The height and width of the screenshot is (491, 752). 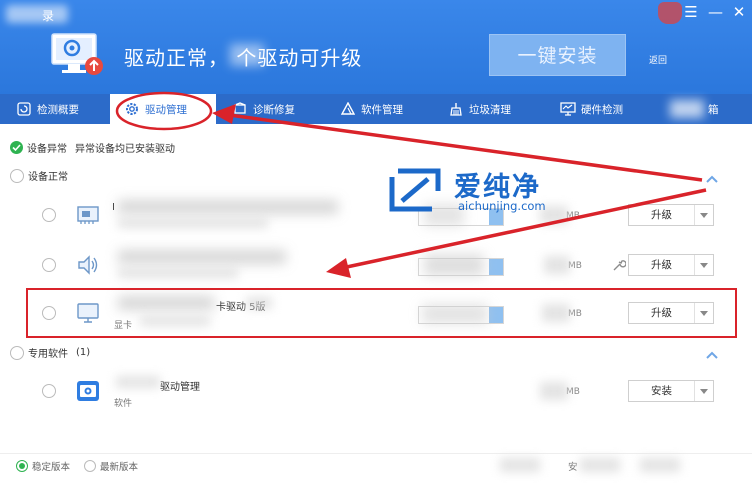 What do you see at coordinates (691, 12) in the screenshot?
I see `menu-icon: ☰` at bounding box center [691, 12].